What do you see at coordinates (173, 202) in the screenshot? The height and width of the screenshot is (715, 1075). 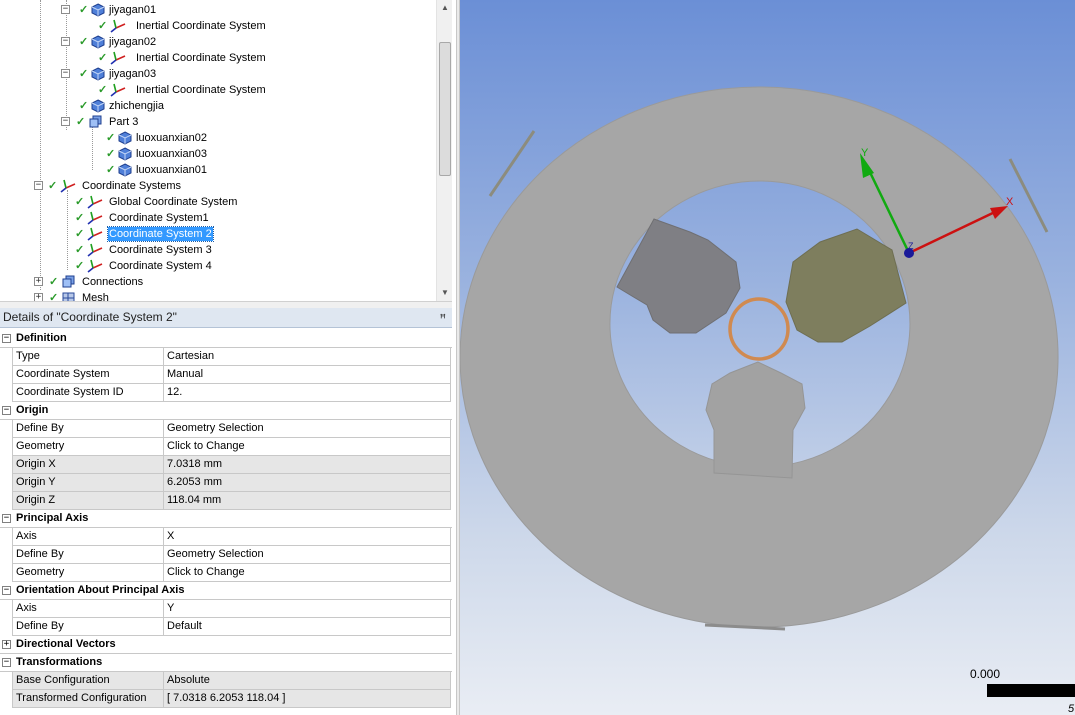 I see `tree-item-label: Global Coordinate System` at bounding box center [173, 202].